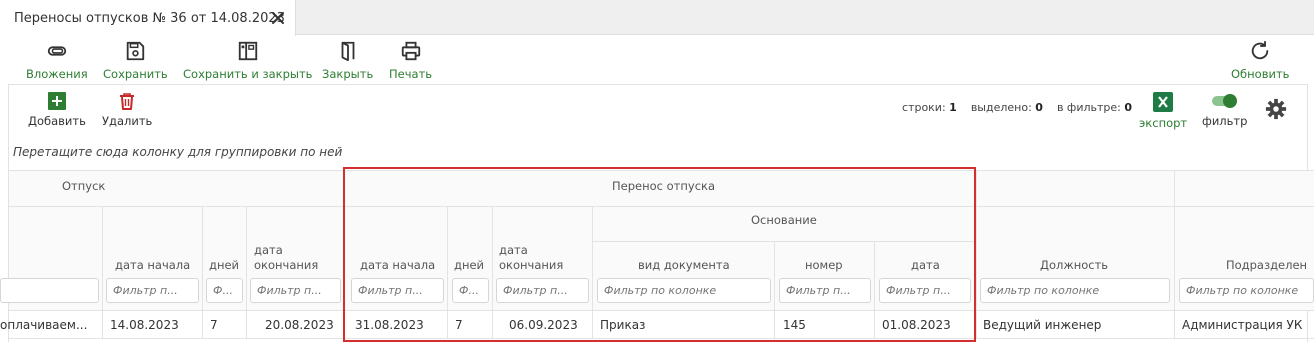 Image resolution: width=1314 pixels, height=342 pixels. What do you see at coordinates (49, 290) in the screenshot?
I see `filter-input-c0` at bounding box center [49, 290].